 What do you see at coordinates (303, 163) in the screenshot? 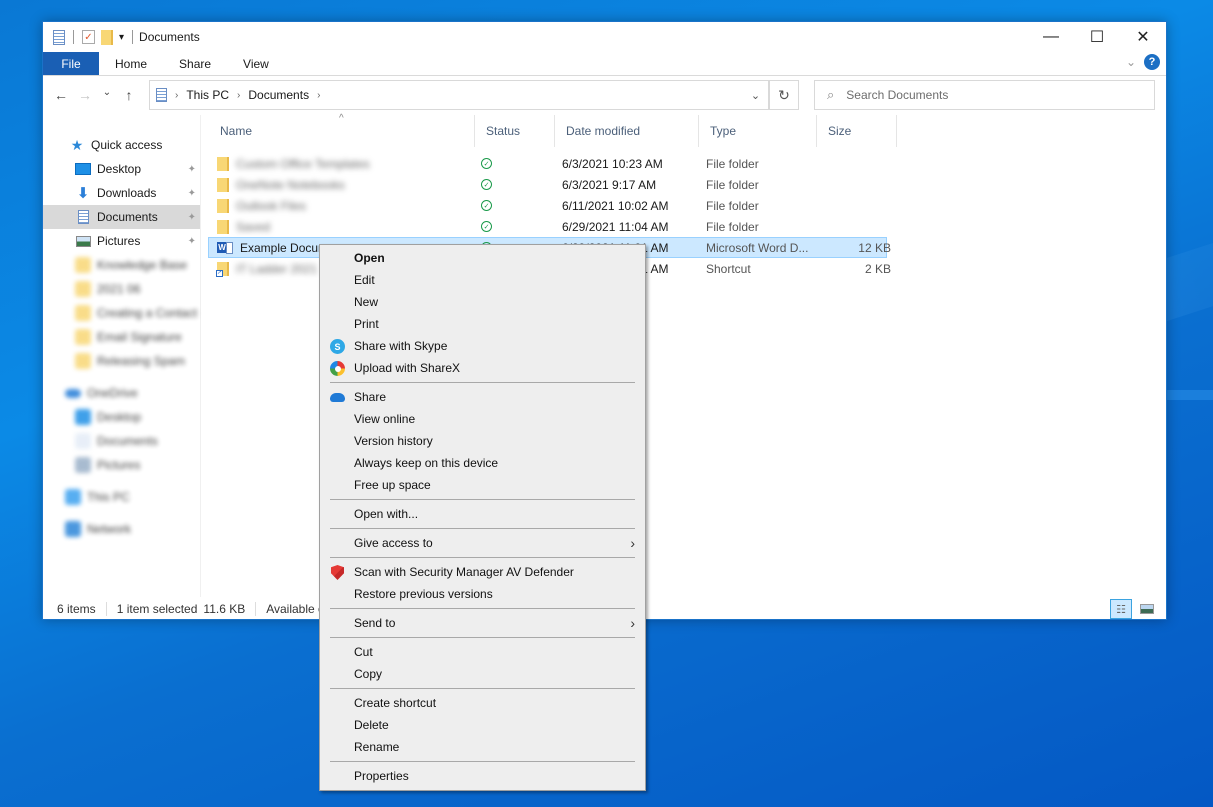
I see `file-name: Custom Office Templates` at bounding box center [303, 163].